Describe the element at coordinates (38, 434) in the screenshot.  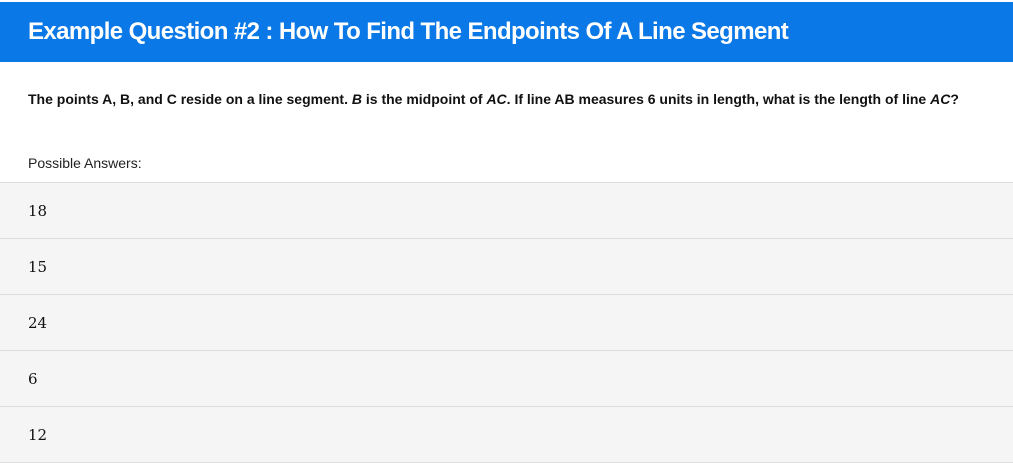
I see `answer-option-text: 12` at that location.